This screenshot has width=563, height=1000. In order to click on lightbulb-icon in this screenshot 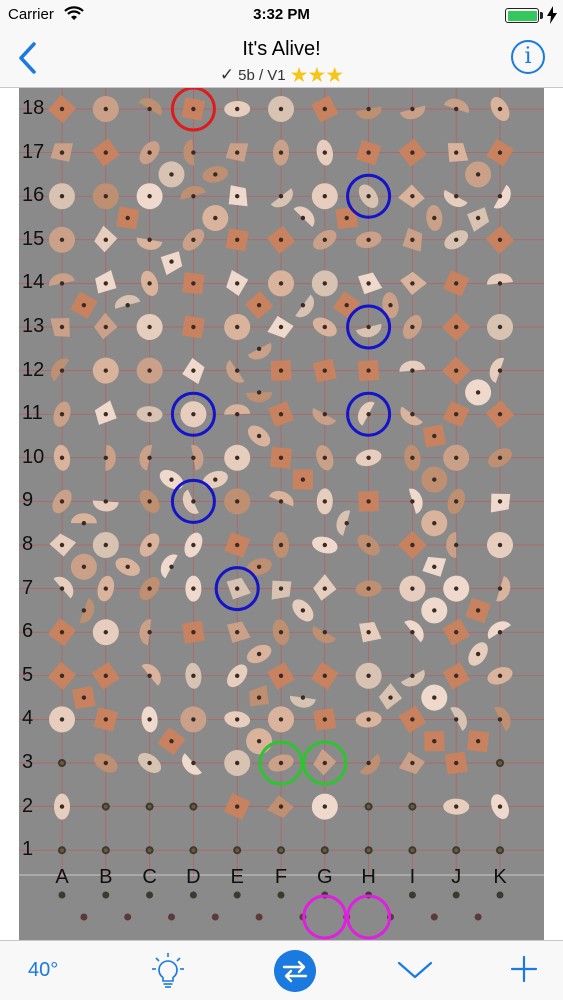, I will do `click(168, 971)`.